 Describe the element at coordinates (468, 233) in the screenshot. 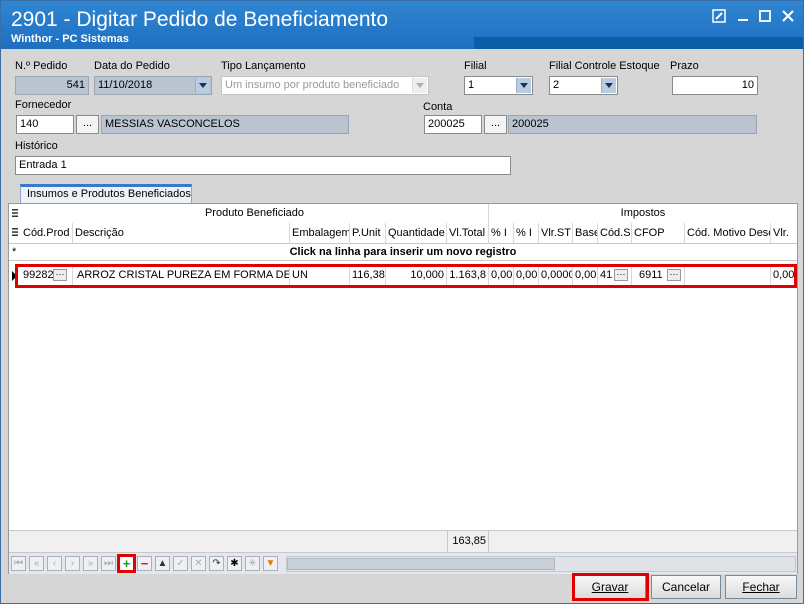

I see `col-header-vl-total: Vl.Total` at that location.